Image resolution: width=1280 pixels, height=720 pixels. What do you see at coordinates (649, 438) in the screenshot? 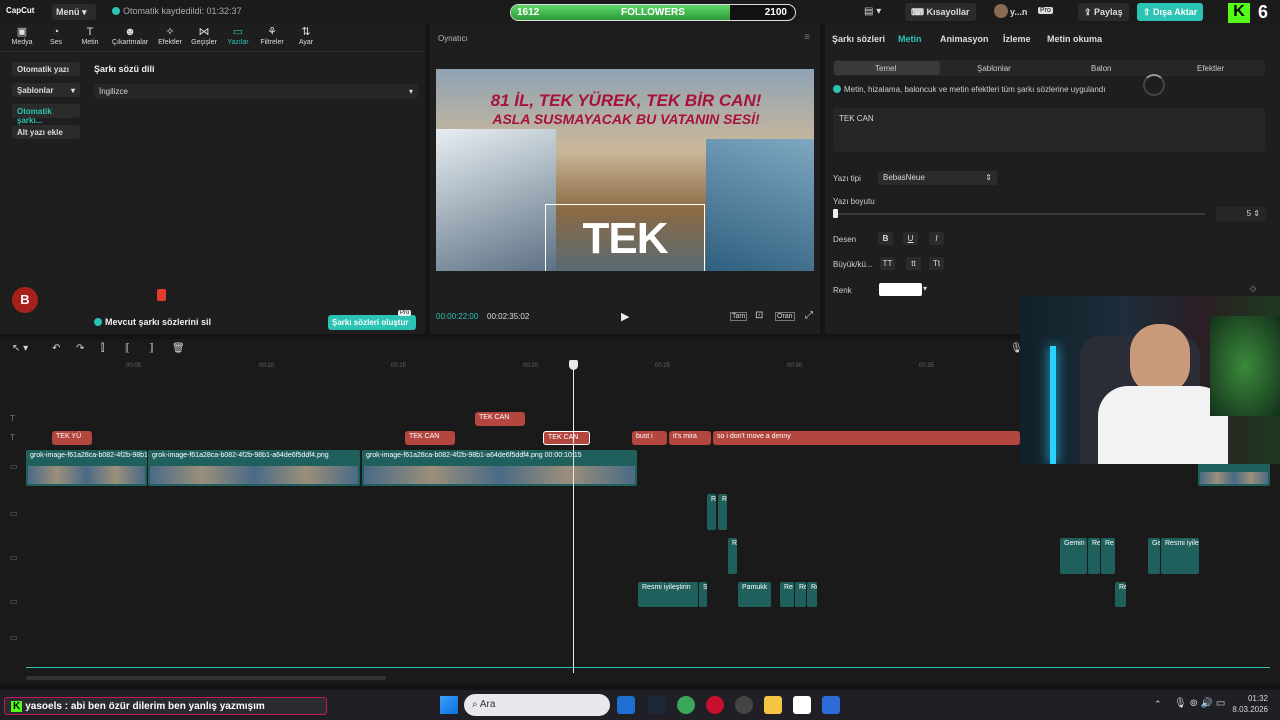
I see `text-clip: bust i` at bounding box center [649, 438].